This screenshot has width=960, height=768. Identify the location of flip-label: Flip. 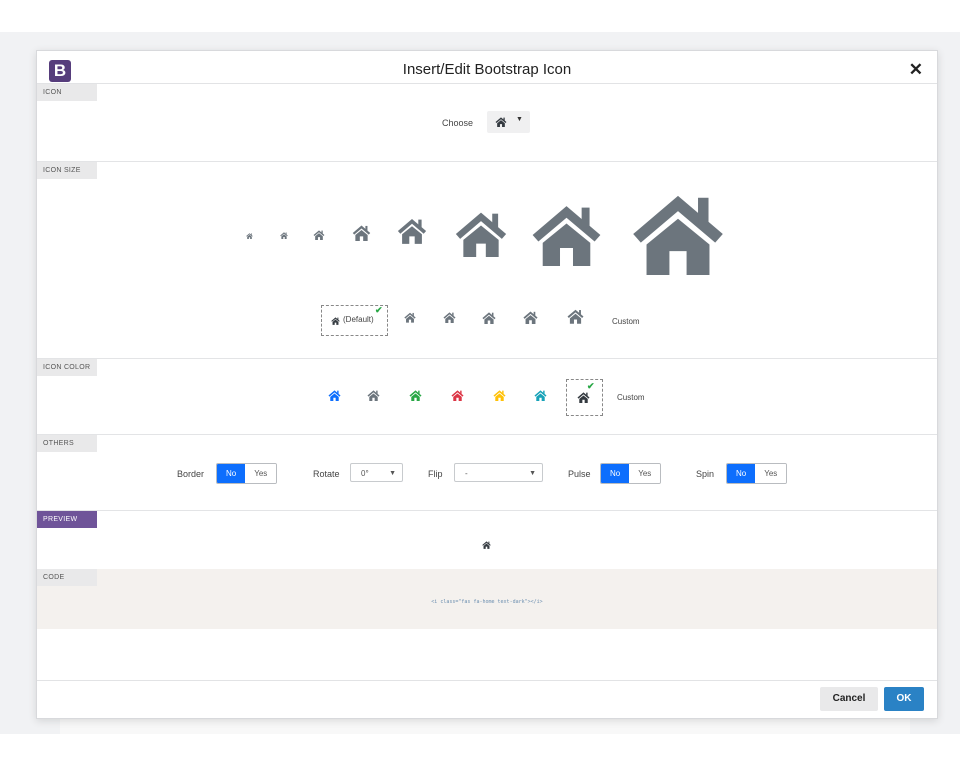
(435, 474).